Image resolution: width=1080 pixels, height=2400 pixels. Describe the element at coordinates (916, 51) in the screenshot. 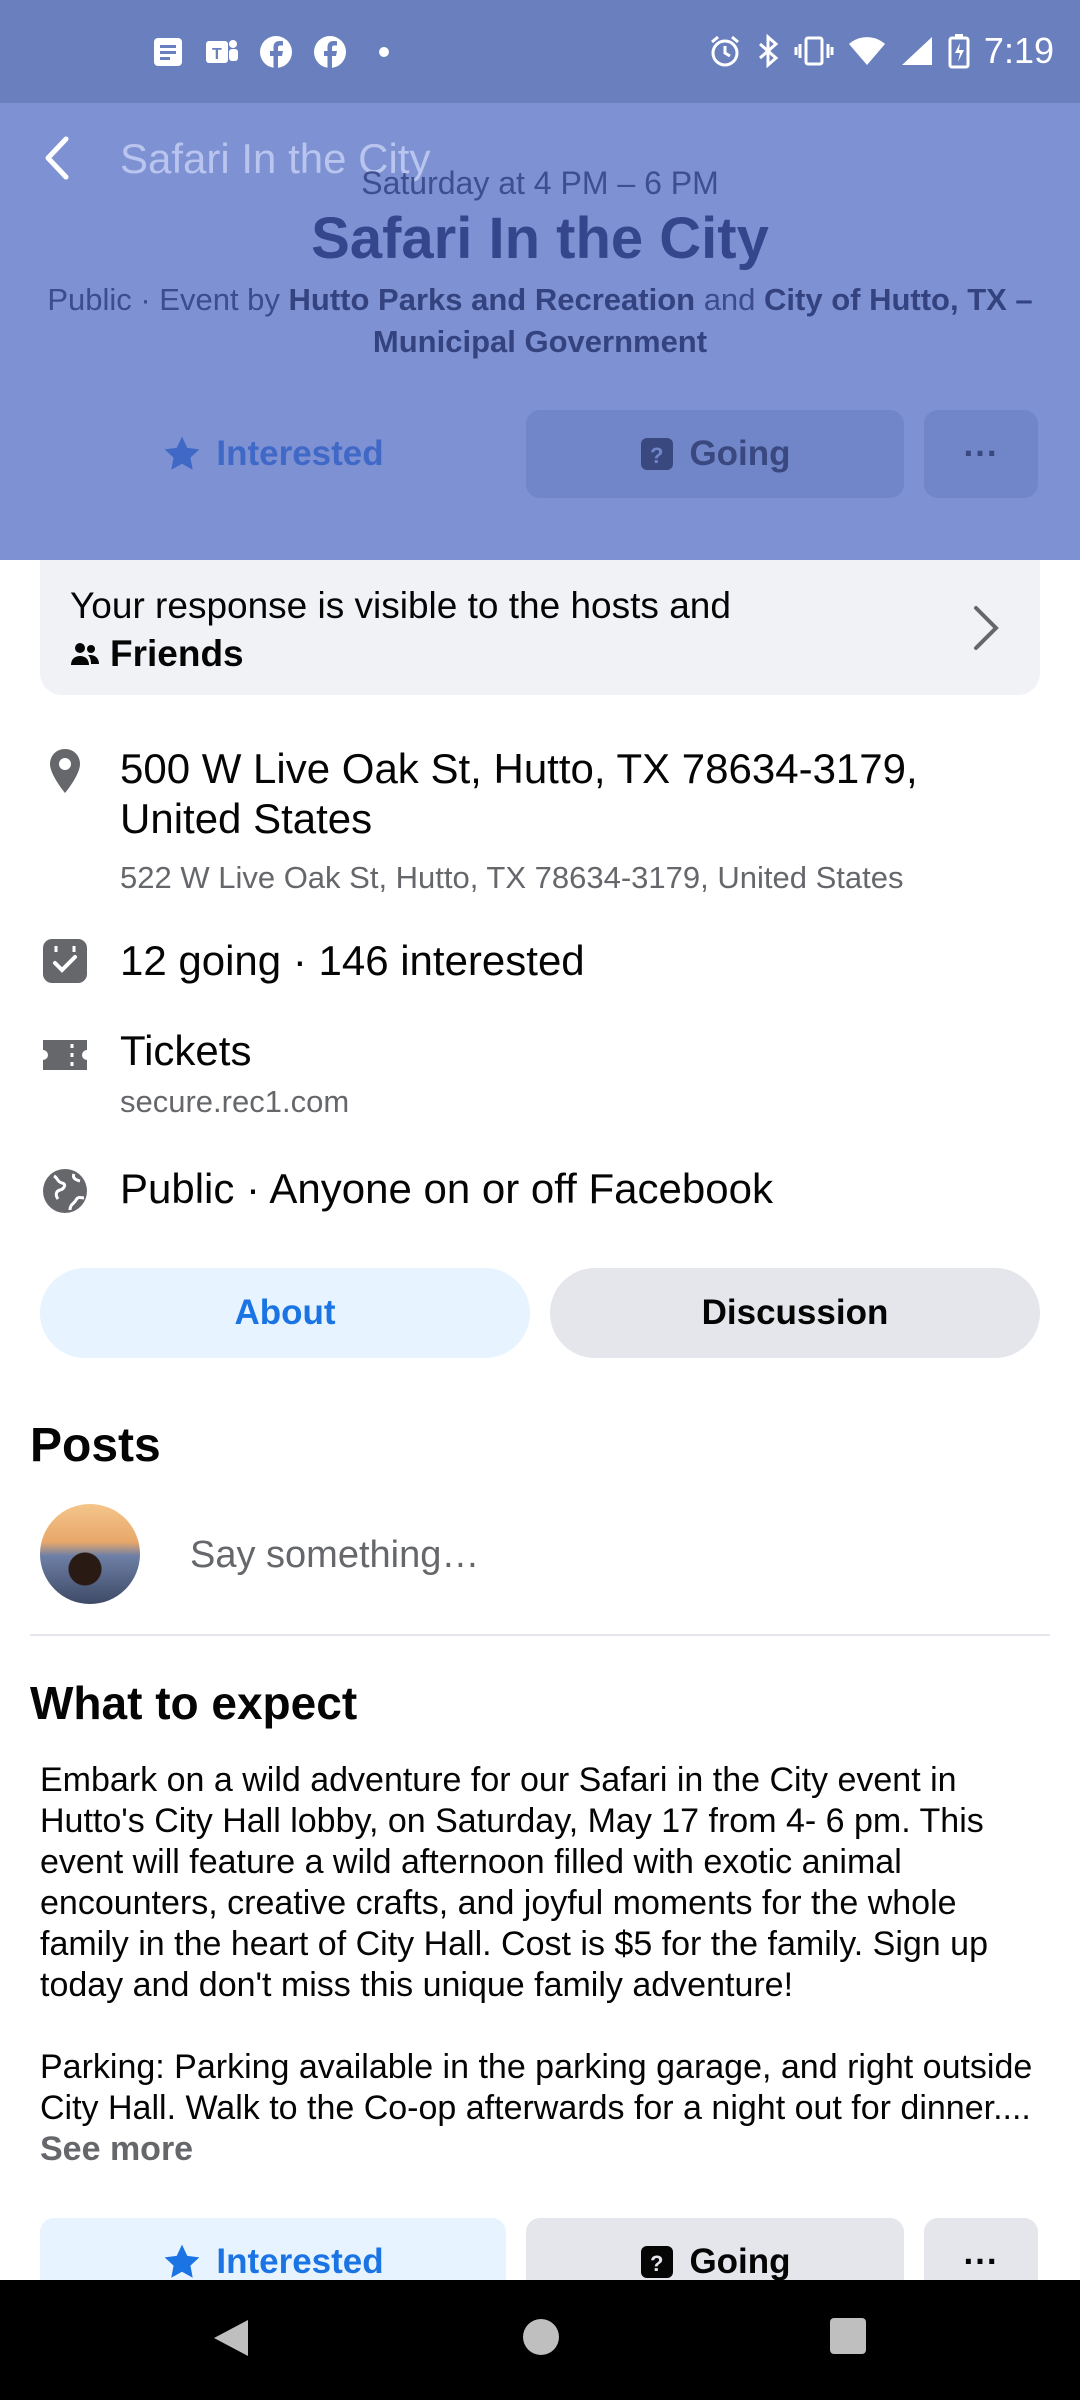

I see `signal-icon` at that location.